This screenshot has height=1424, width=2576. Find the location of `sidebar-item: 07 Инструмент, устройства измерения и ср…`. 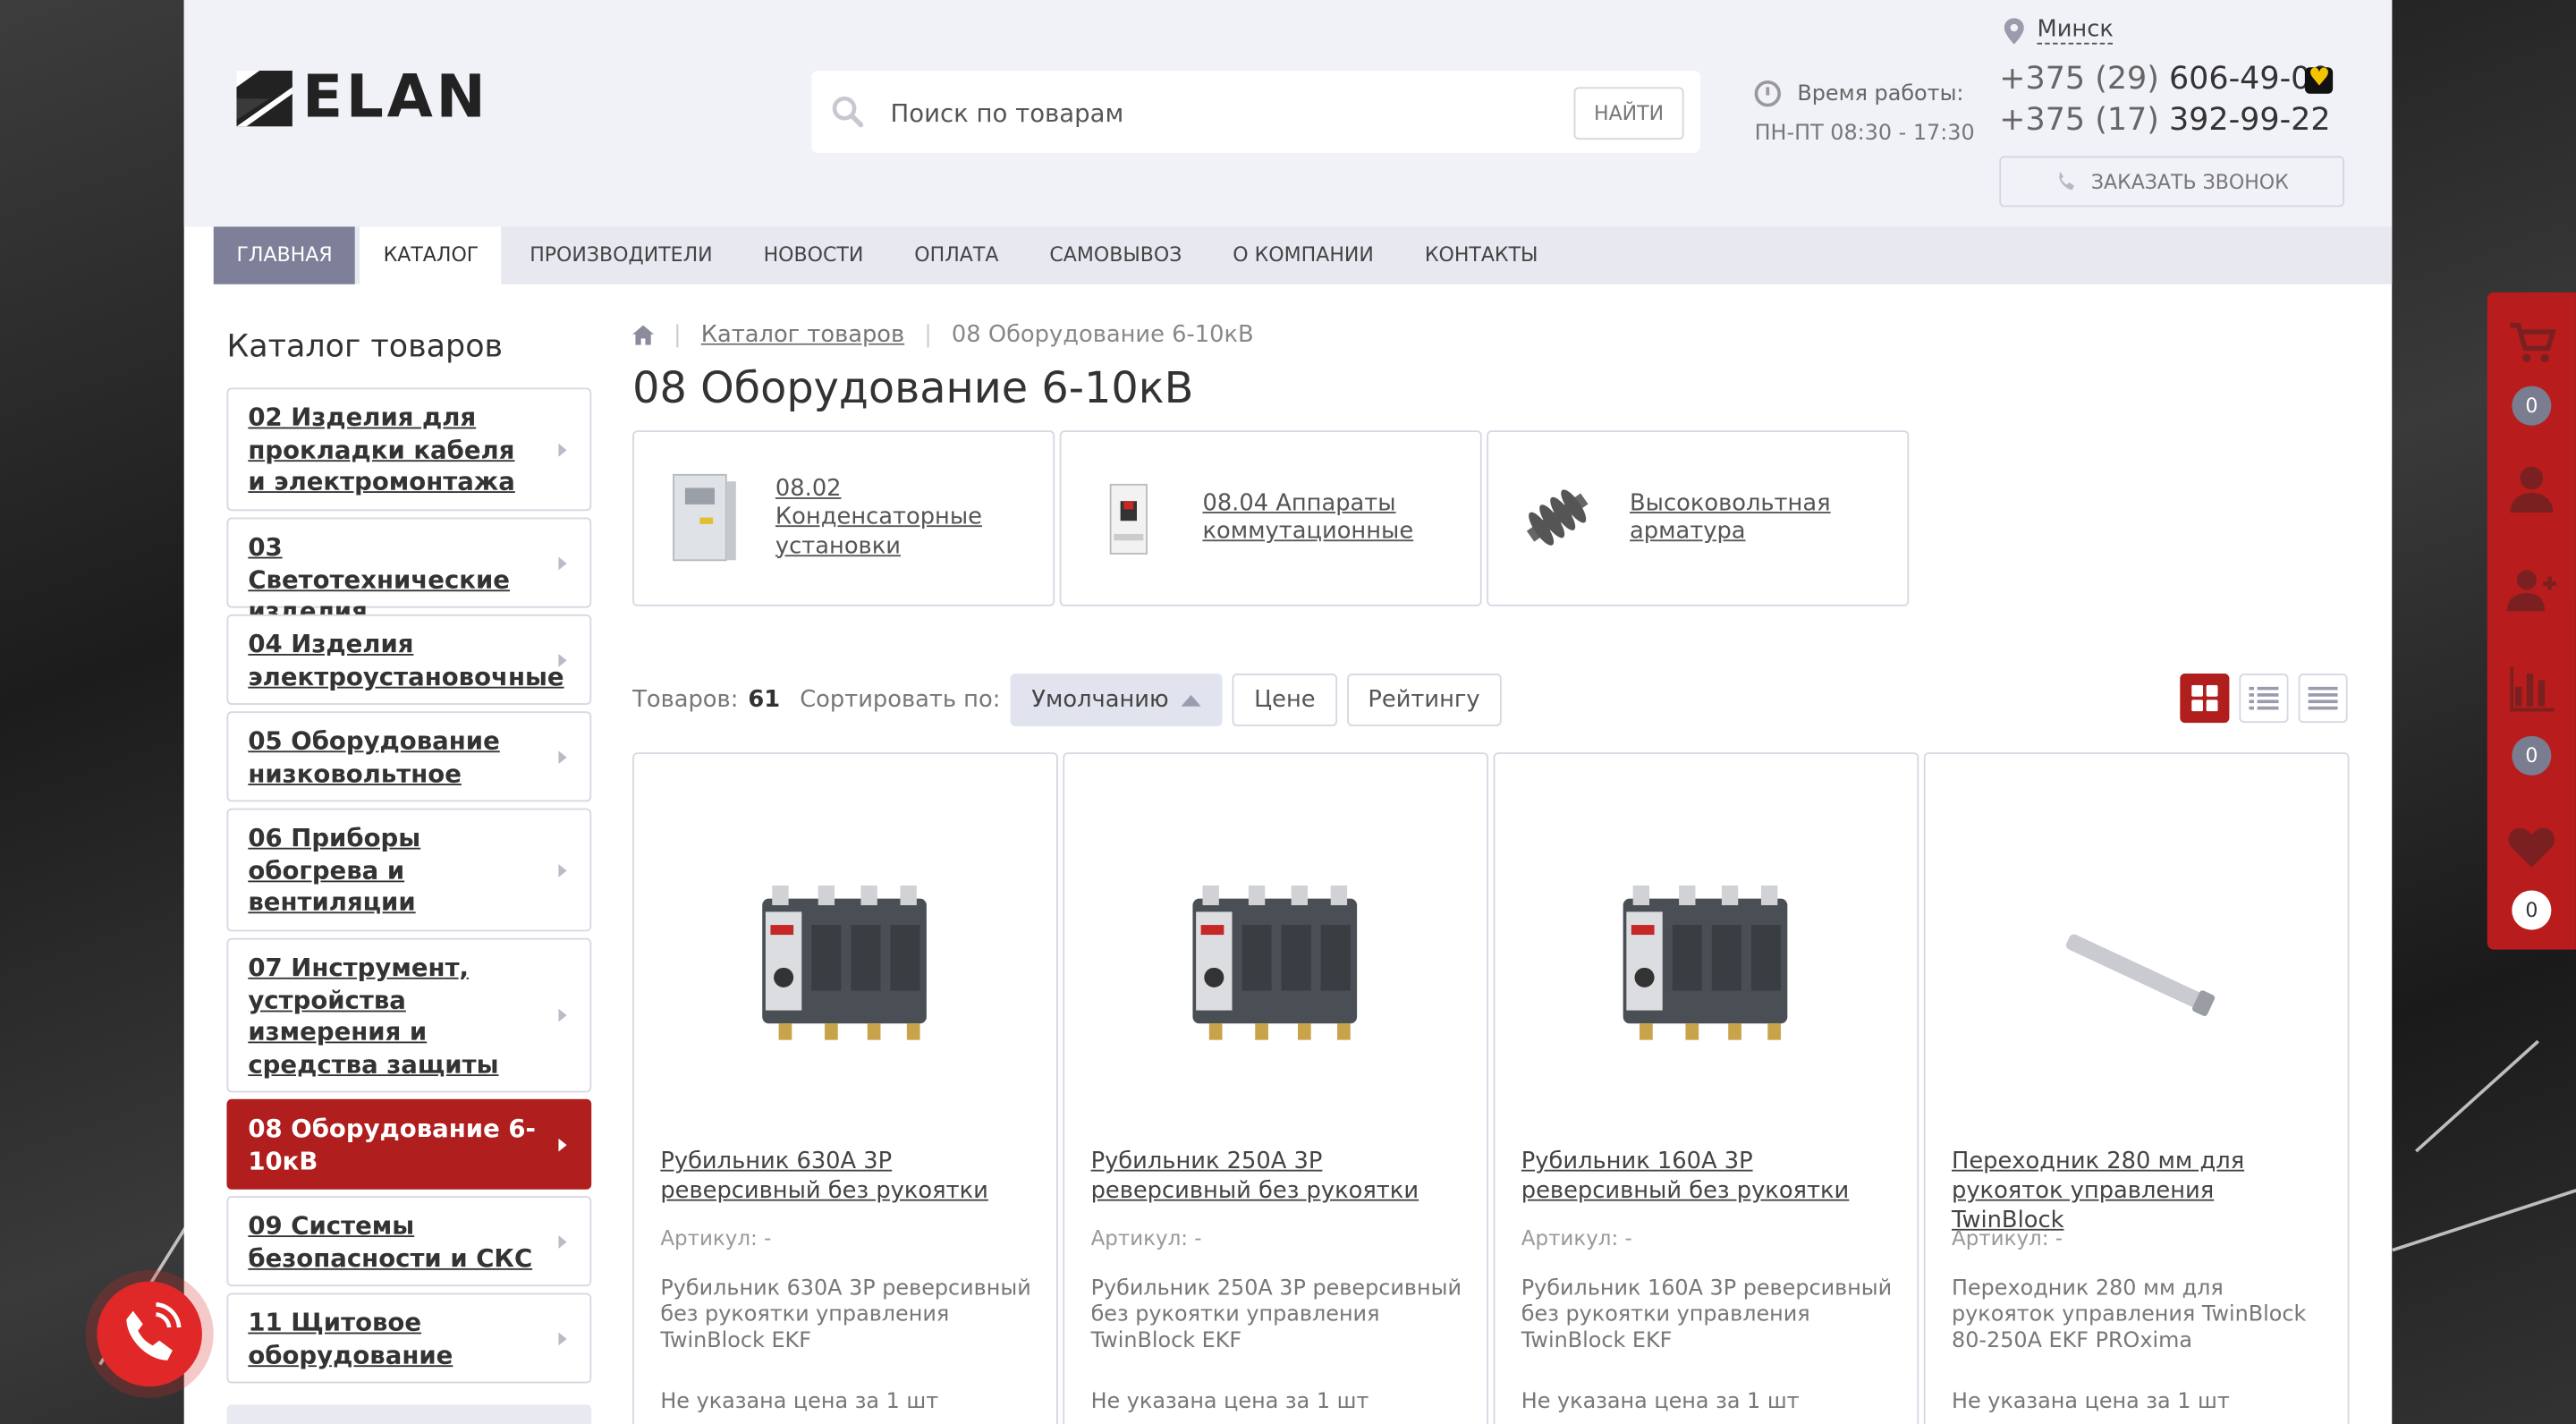

sidebar-item: 07 Инструмент, устройства измерения и ср… is located at coordinates (409, 1015).